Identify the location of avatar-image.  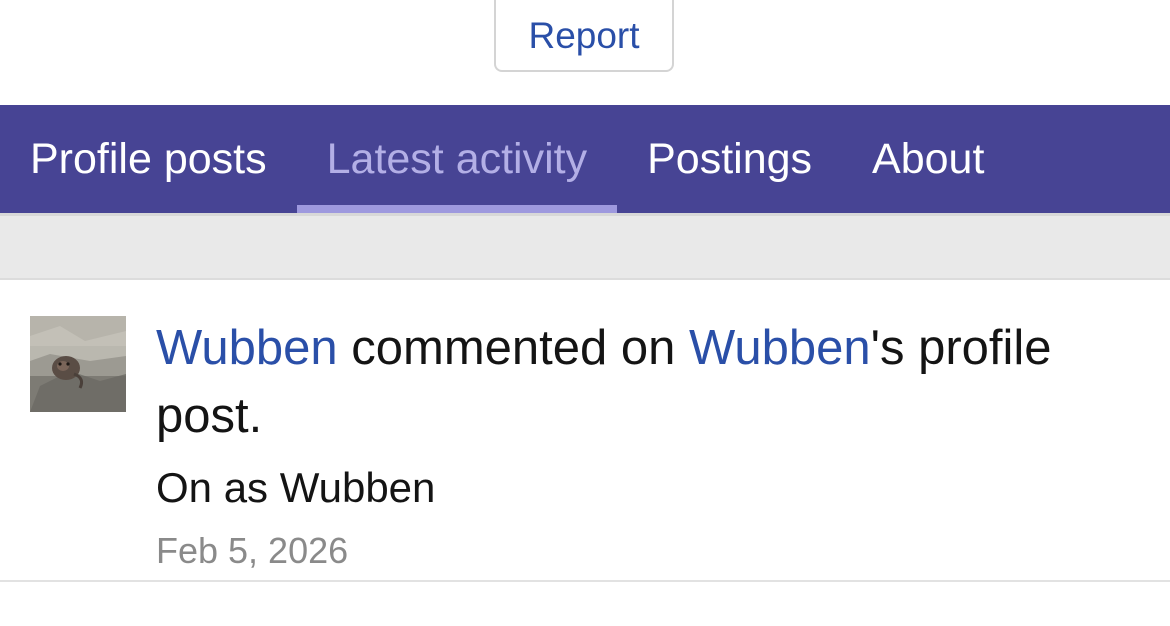
(78, 364).